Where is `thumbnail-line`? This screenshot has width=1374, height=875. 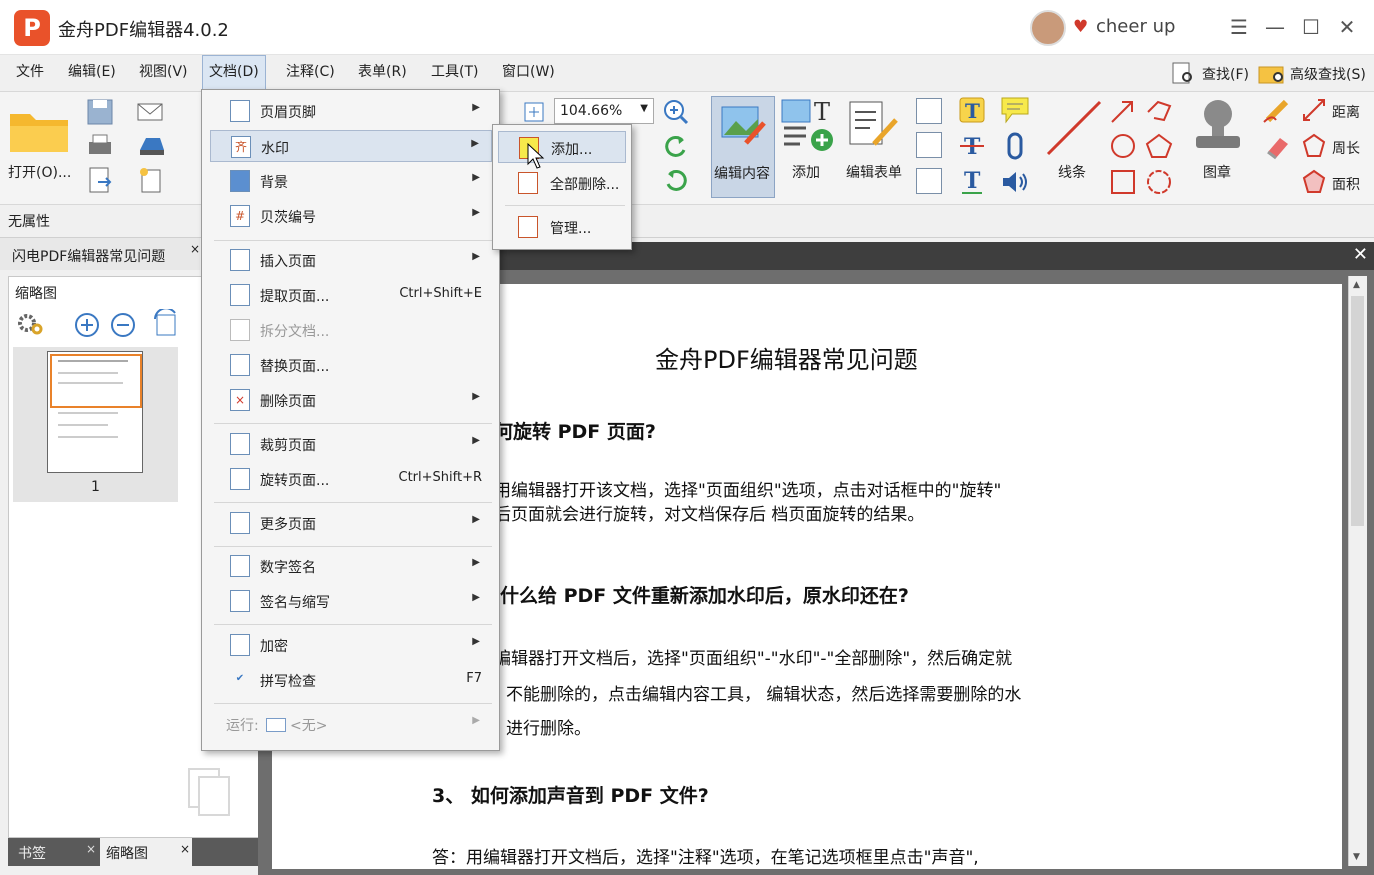
thumbnail-line is located at coordinates (88, 373).